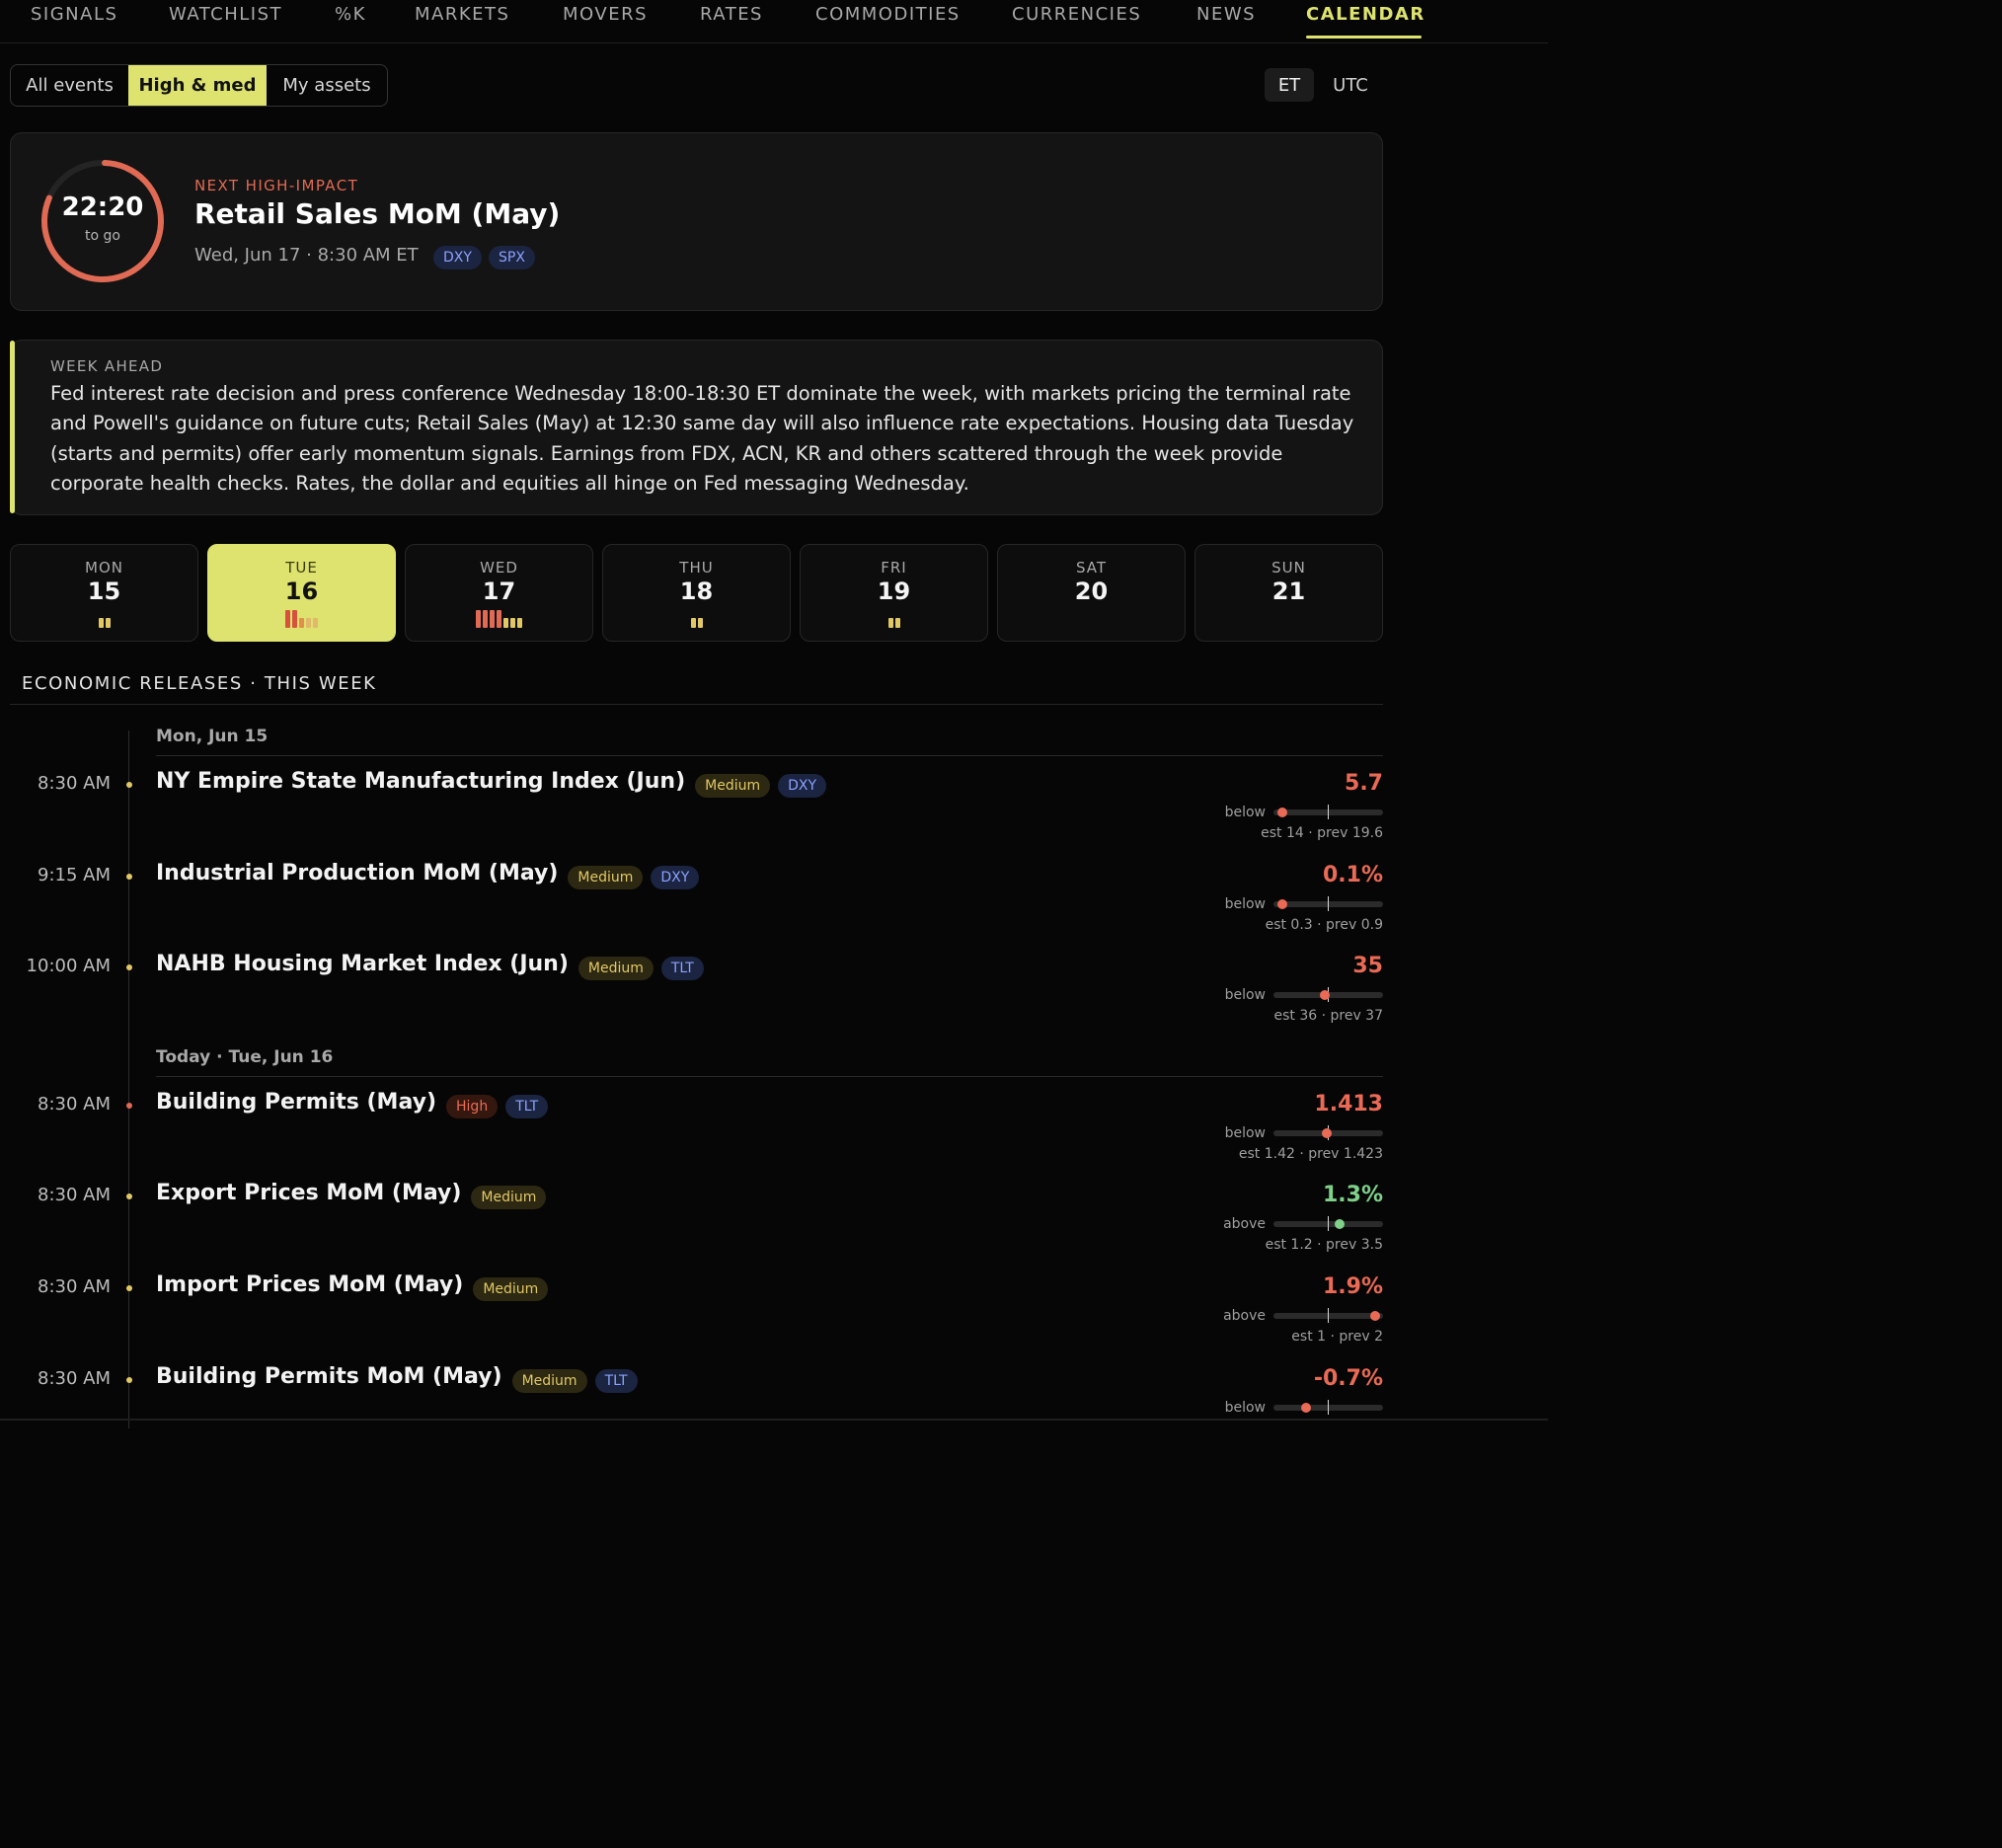 Image resolution: width=2002 pixels, height=1848 pixels. What do you see at coordinates (315, 623) in the screenshot?
I see `impact-bar-low` at bounding box center [315, 623].